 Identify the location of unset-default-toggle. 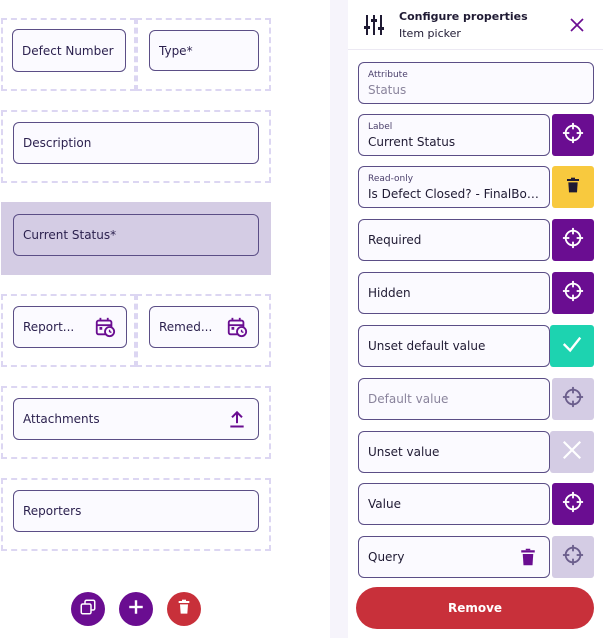
(572, 346).